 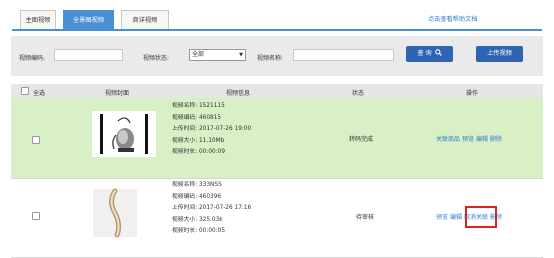 What do you see at coordinates (361, 139) in the screenshot?
I see `status-text: 转码完成` at bounding box center [361, 139].